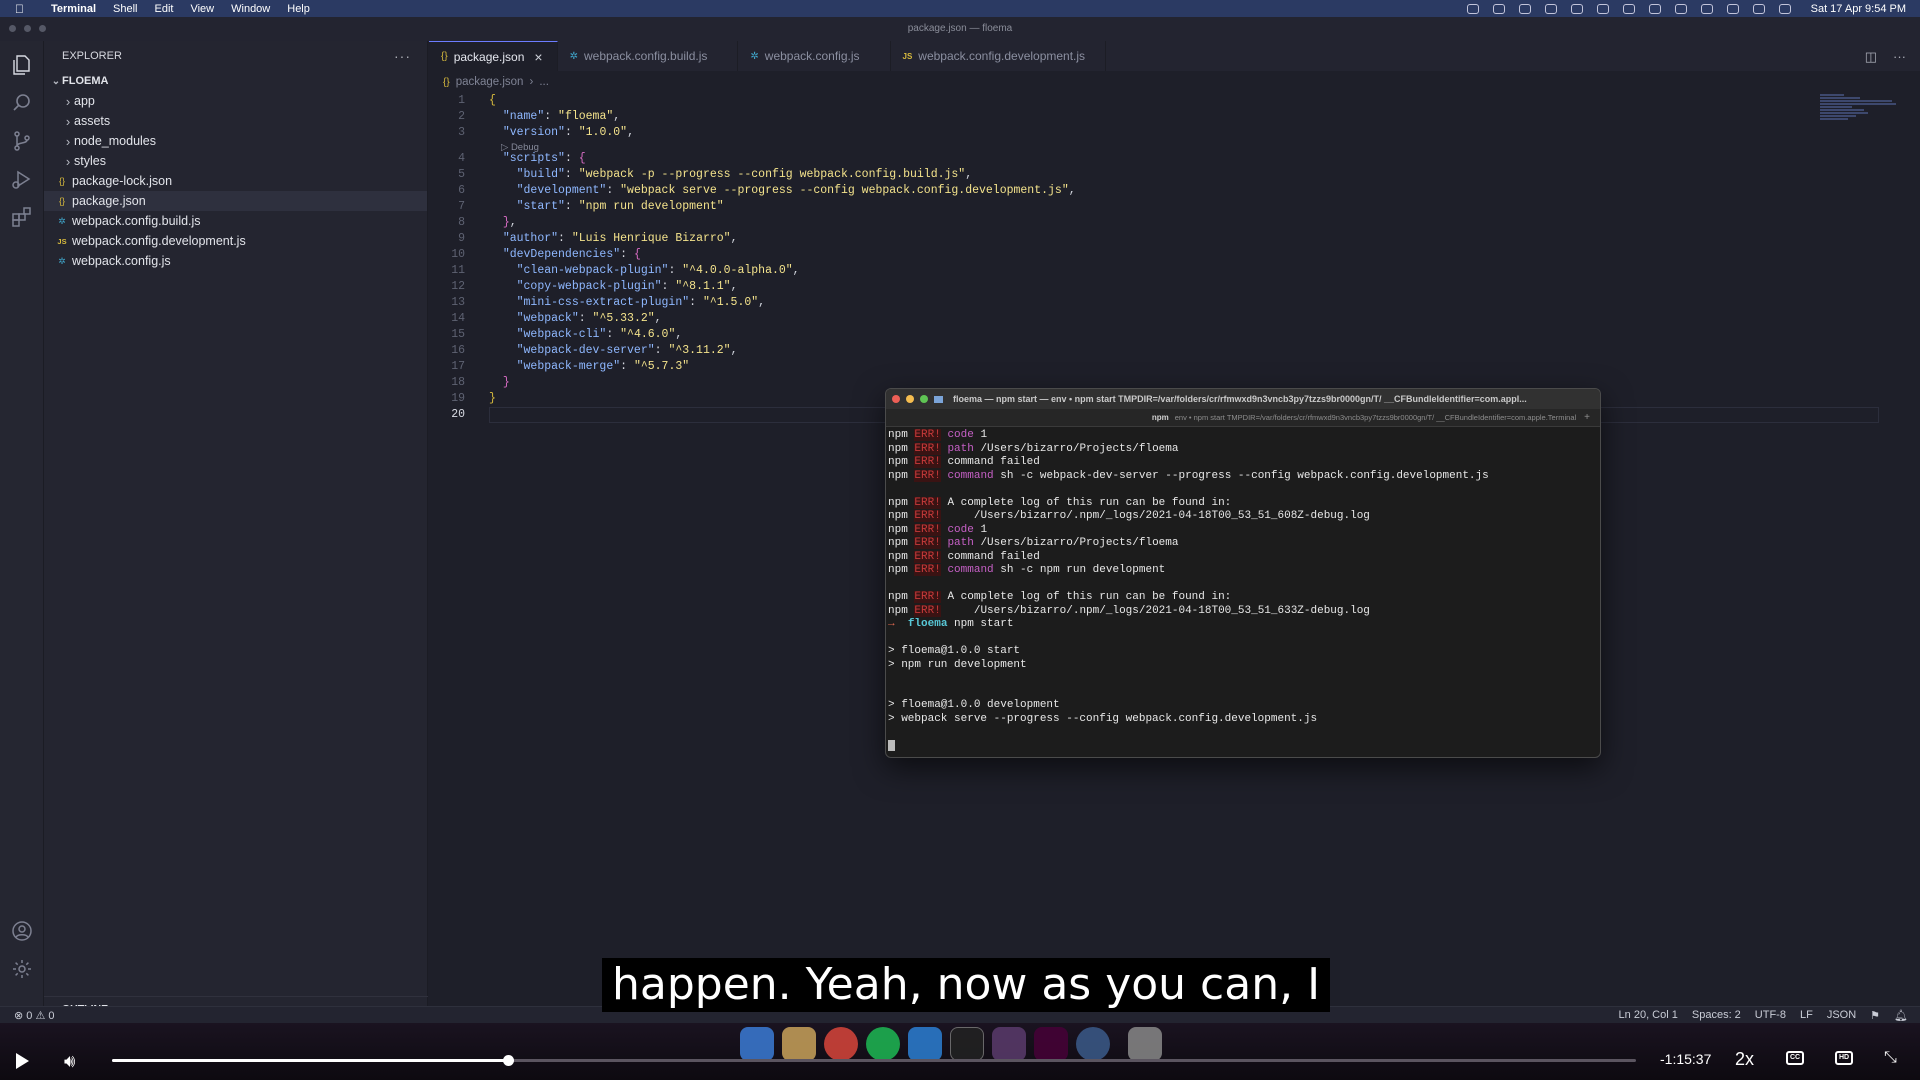 The image size is (1920, 1080). Describe the element at coordinates (1784, 8) in the screenshot. I see `siri-icon` at that location.